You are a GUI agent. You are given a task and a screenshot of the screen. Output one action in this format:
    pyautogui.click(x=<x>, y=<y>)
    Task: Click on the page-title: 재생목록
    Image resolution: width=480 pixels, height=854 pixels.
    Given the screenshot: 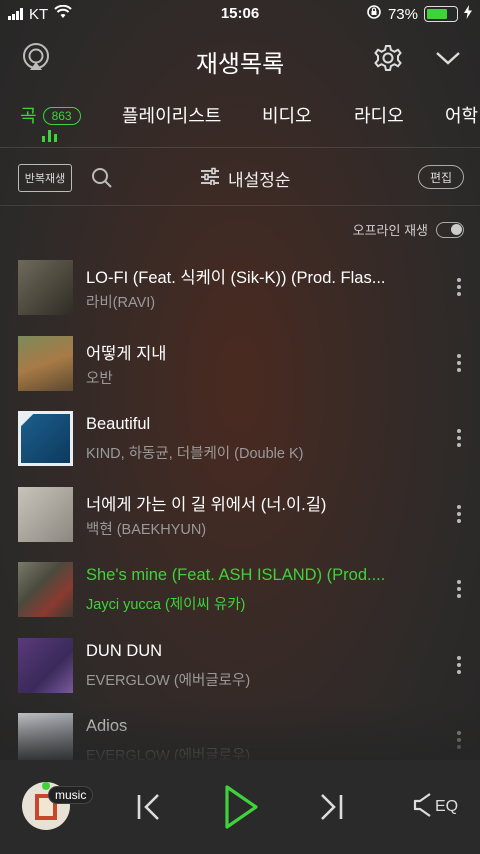 What is the action you would take?
    pyautogui.click(x=240, y=64)
    